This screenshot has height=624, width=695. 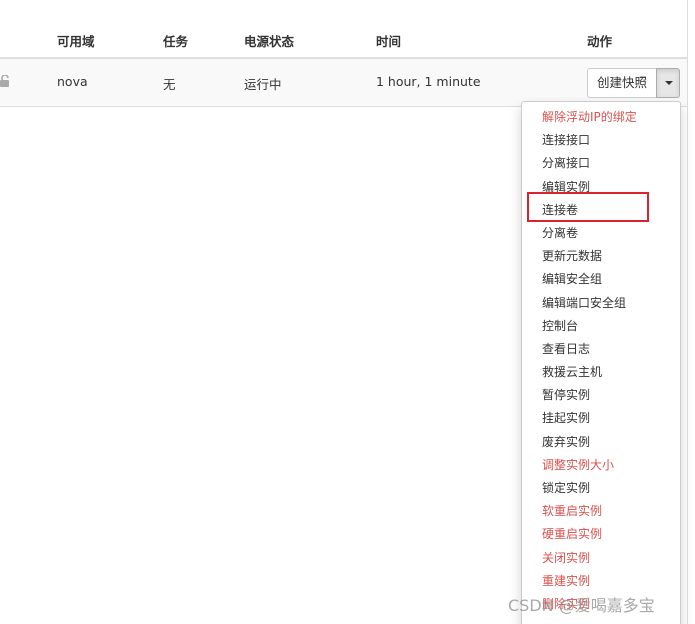 What do you see at coordinates (622, 83) in the screenshot?
I see `create-snapshot-button: 创建快照` at bounding box center [622, 83].